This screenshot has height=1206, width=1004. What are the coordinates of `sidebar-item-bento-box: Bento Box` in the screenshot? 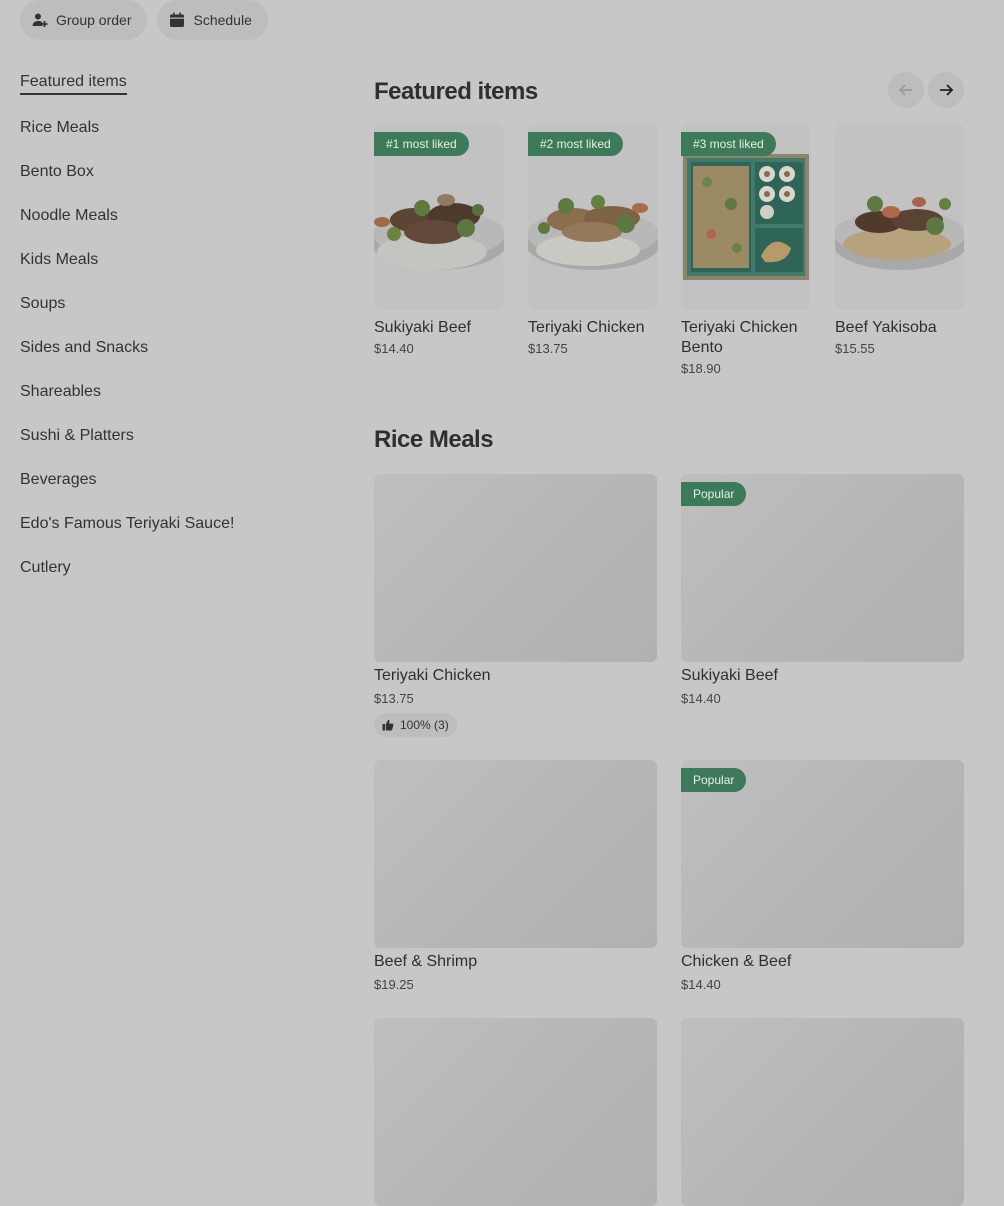 It's located at (170, 172).